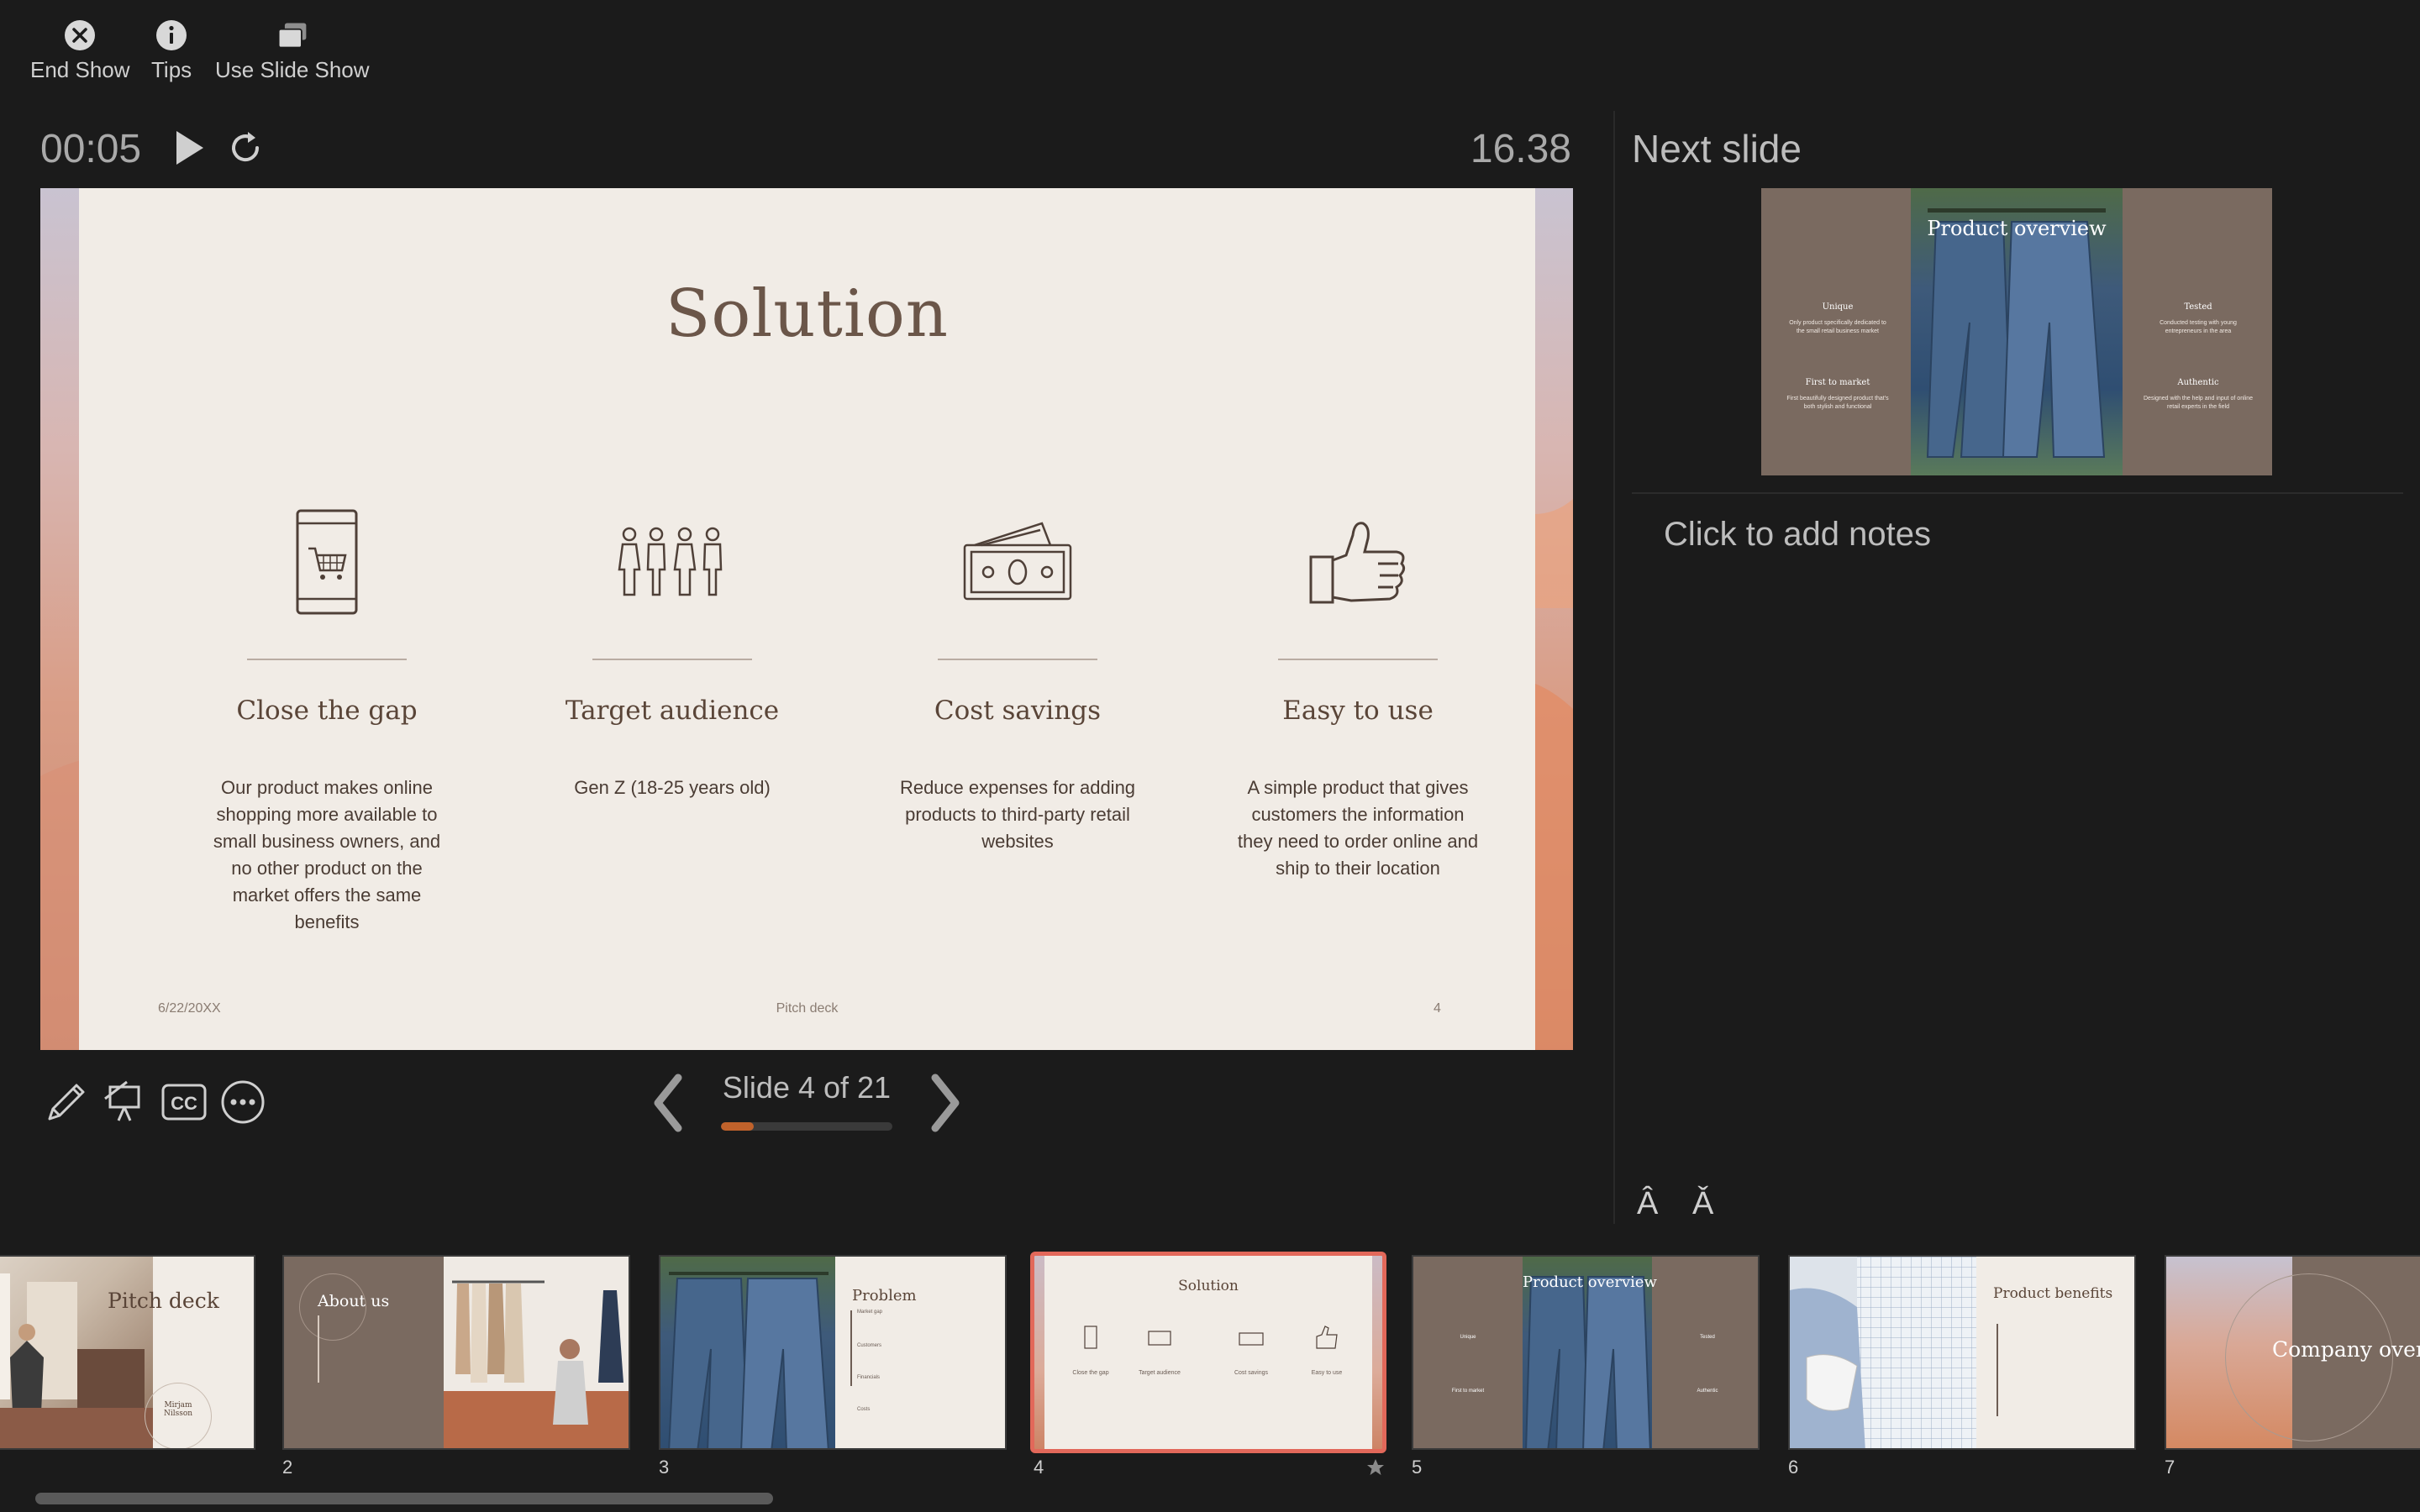 The image size is (2420, 1512). What do you see at coordinates (1039, 1467) in the screenshot?
I see `thumbnail-number: 4` at bounding box center [1039, 1467].